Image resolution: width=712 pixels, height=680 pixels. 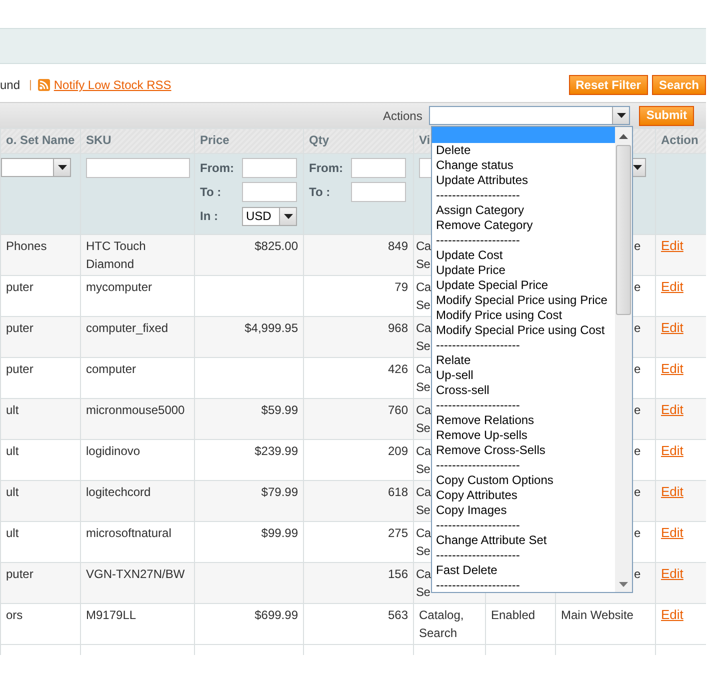 What do you see at coordinates (597, 615) in the screenshot?
I see `table-cell: Main Website` at bounding box center [597, 615].